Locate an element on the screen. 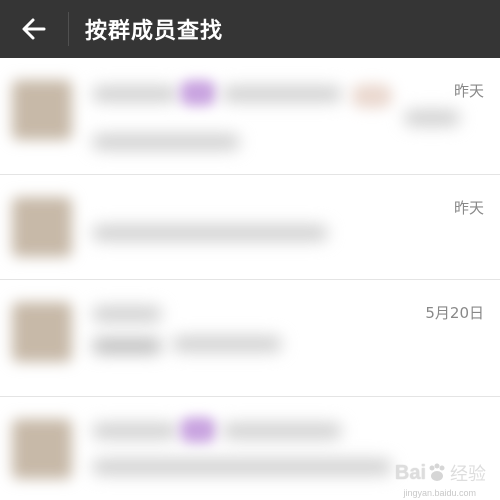 This screenshot has height=500, width=500. arrow-left-icon is located at coordinates (34, 29).